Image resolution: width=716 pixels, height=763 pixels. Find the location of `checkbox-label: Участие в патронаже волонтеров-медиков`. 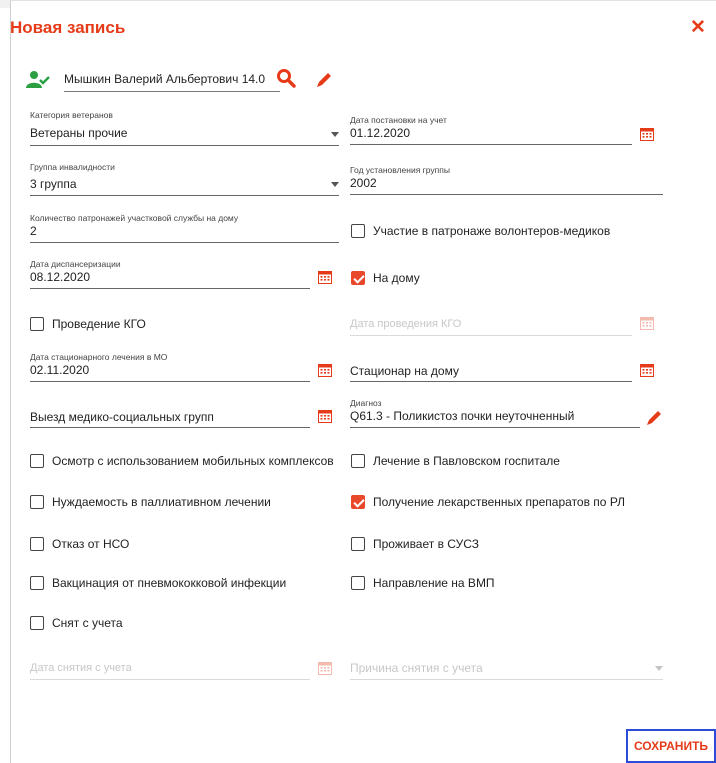

checkbox-label: Участие в патронаже волонтеров-медиков is located at coordinates (492, 231).